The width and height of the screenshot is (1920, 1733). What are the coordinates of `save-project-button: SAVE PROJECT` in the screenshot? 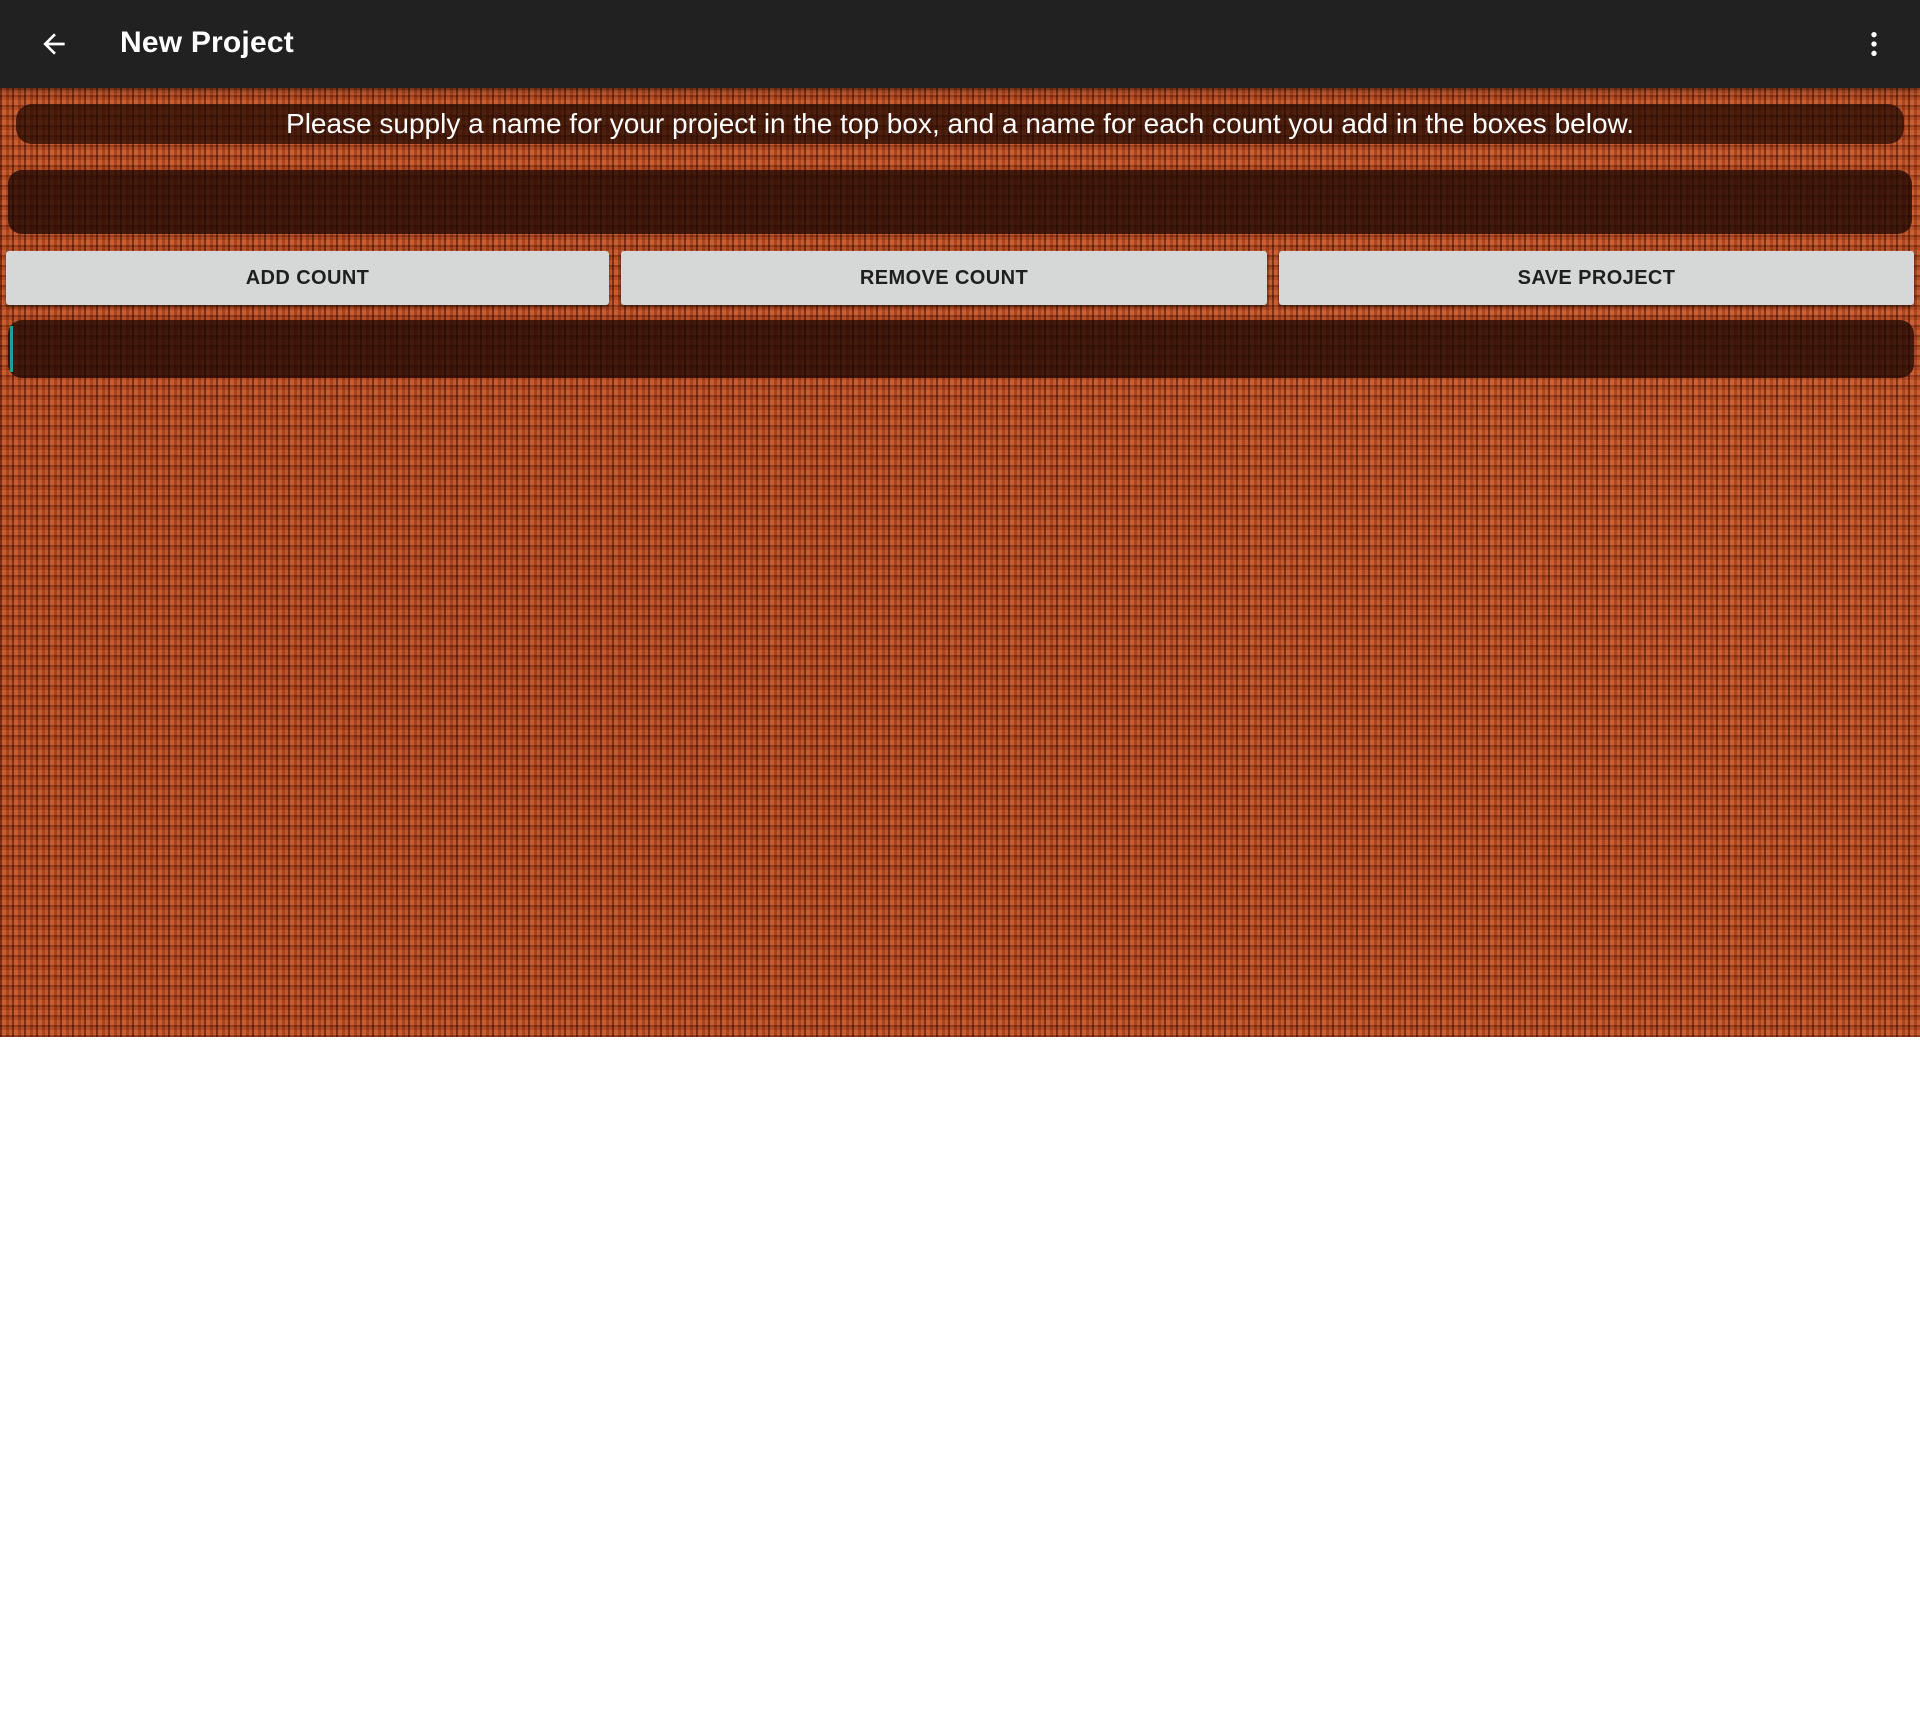 It's located at (1596, 278).